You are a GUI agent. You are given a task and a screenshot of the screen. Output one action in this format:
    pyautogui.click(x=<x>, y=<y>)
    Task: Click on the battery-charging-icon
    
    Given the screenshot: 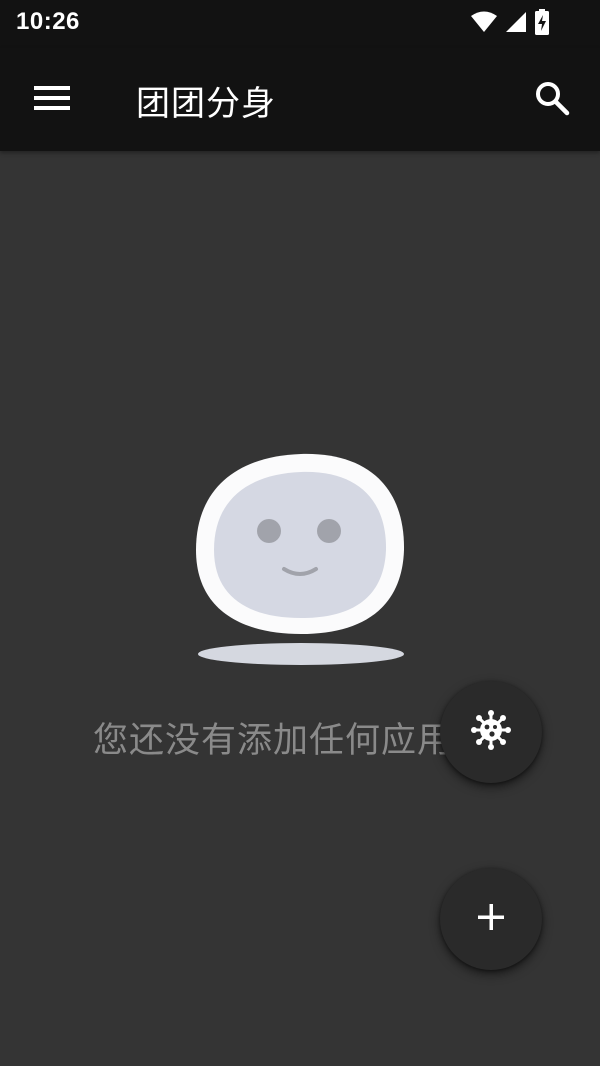 What is the action you would take?
    pyautogui.click(x=542, y=24)
    